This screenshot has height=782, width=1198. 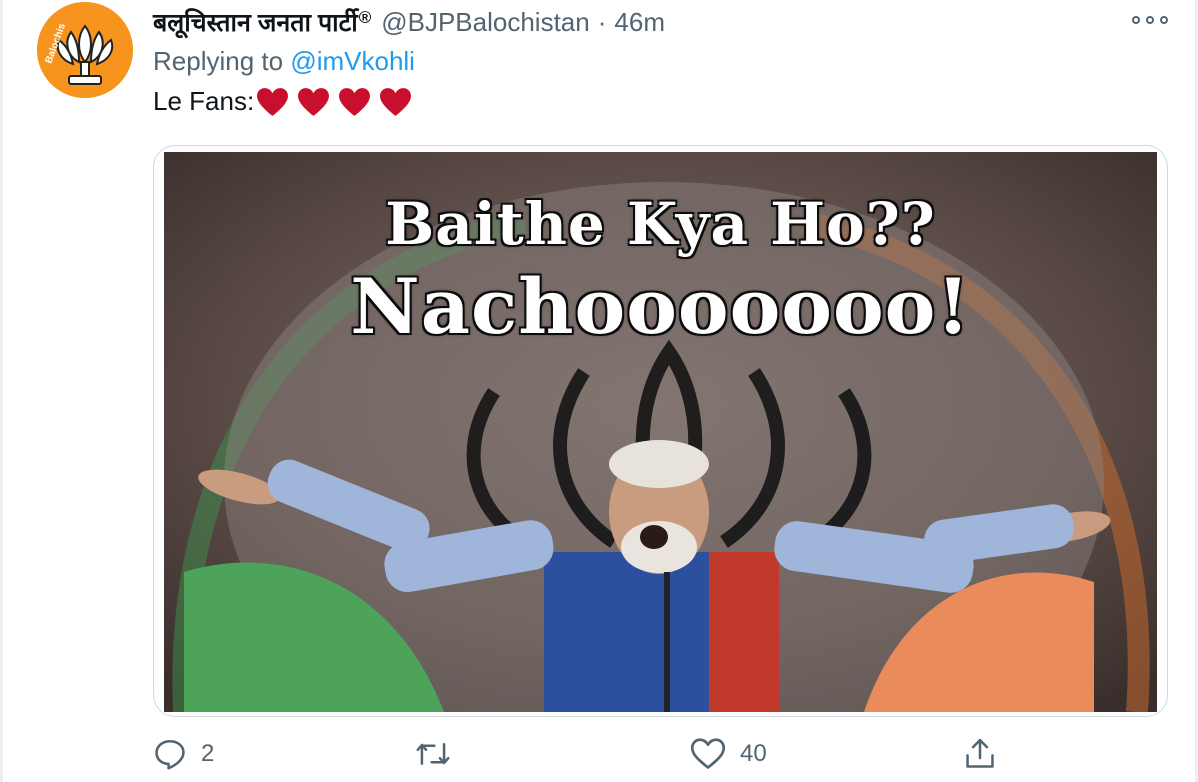 I want to click on timestamp: 46m, so click(x=639, y=22).